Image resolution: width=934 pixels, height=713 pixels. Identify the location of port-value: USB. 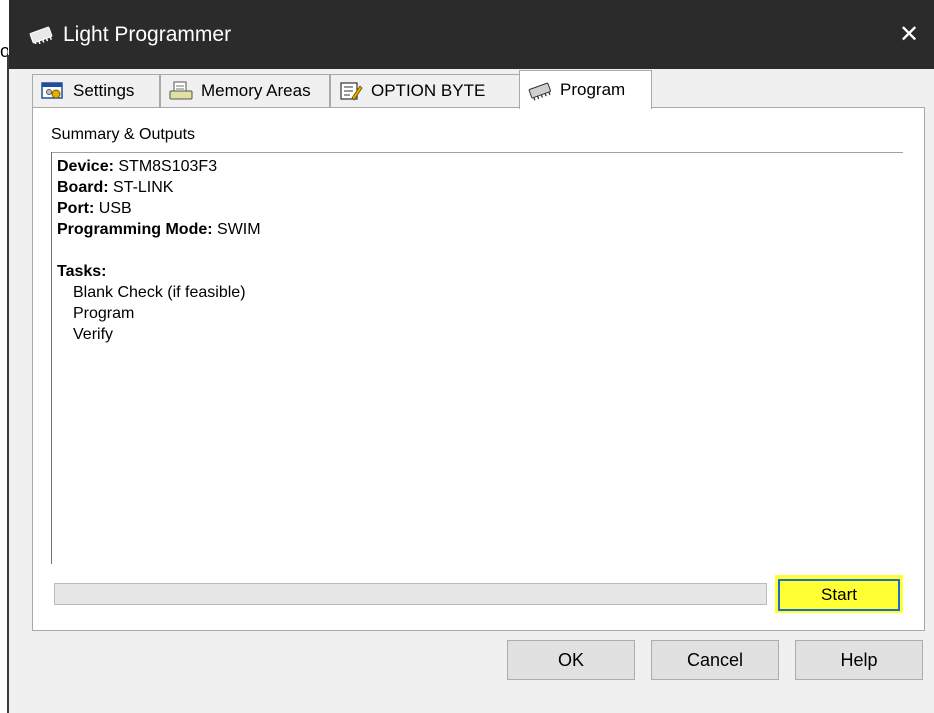
(115, 208).